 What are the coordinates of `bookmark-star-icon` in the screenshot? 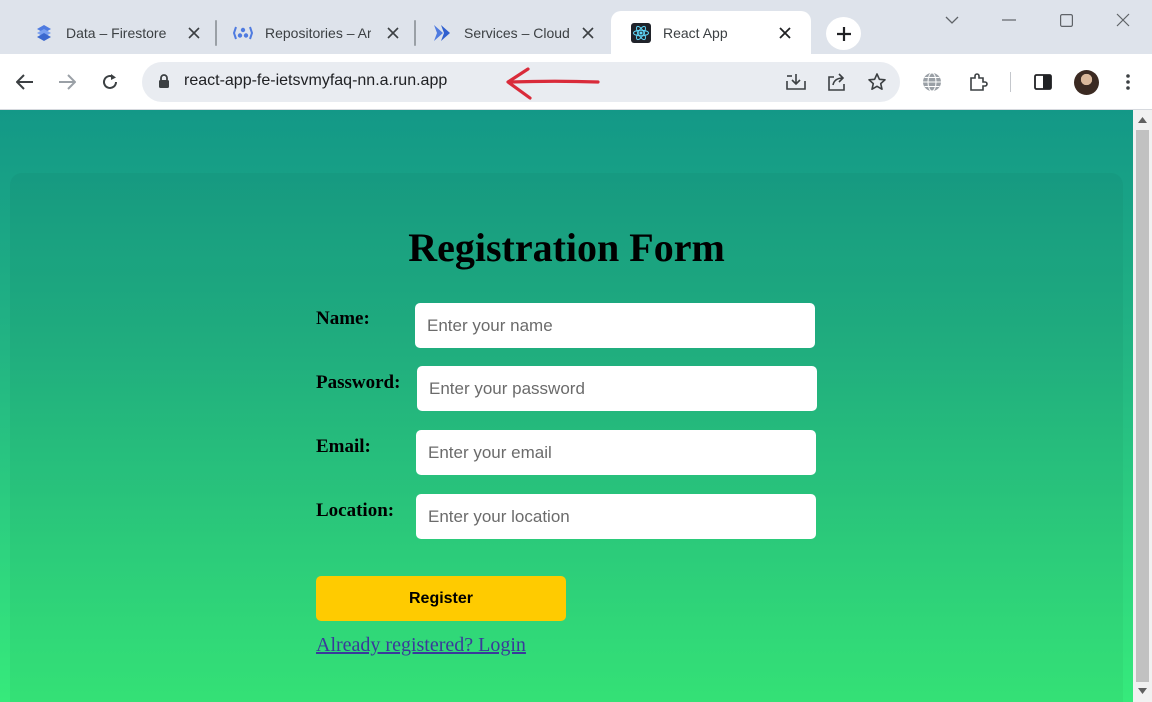 It's located at (877, 82).